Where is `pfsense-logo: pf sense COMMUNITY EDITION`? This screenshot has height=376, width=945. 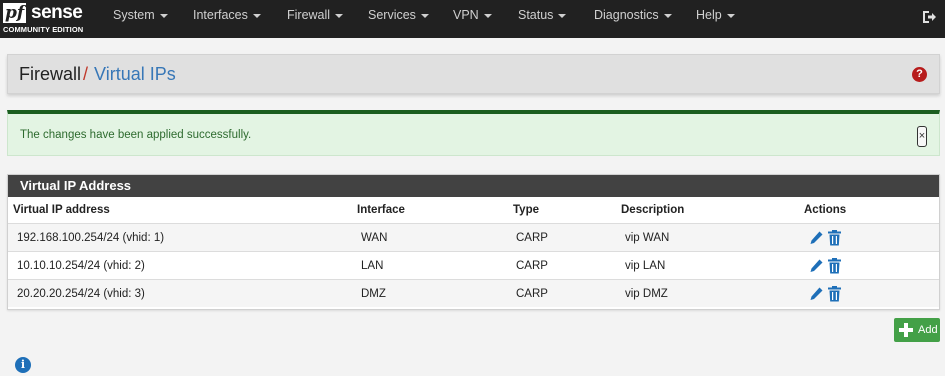
pfsense-logo: pf sense COMMUNITY EDITION is located at coordinates (47, 18).